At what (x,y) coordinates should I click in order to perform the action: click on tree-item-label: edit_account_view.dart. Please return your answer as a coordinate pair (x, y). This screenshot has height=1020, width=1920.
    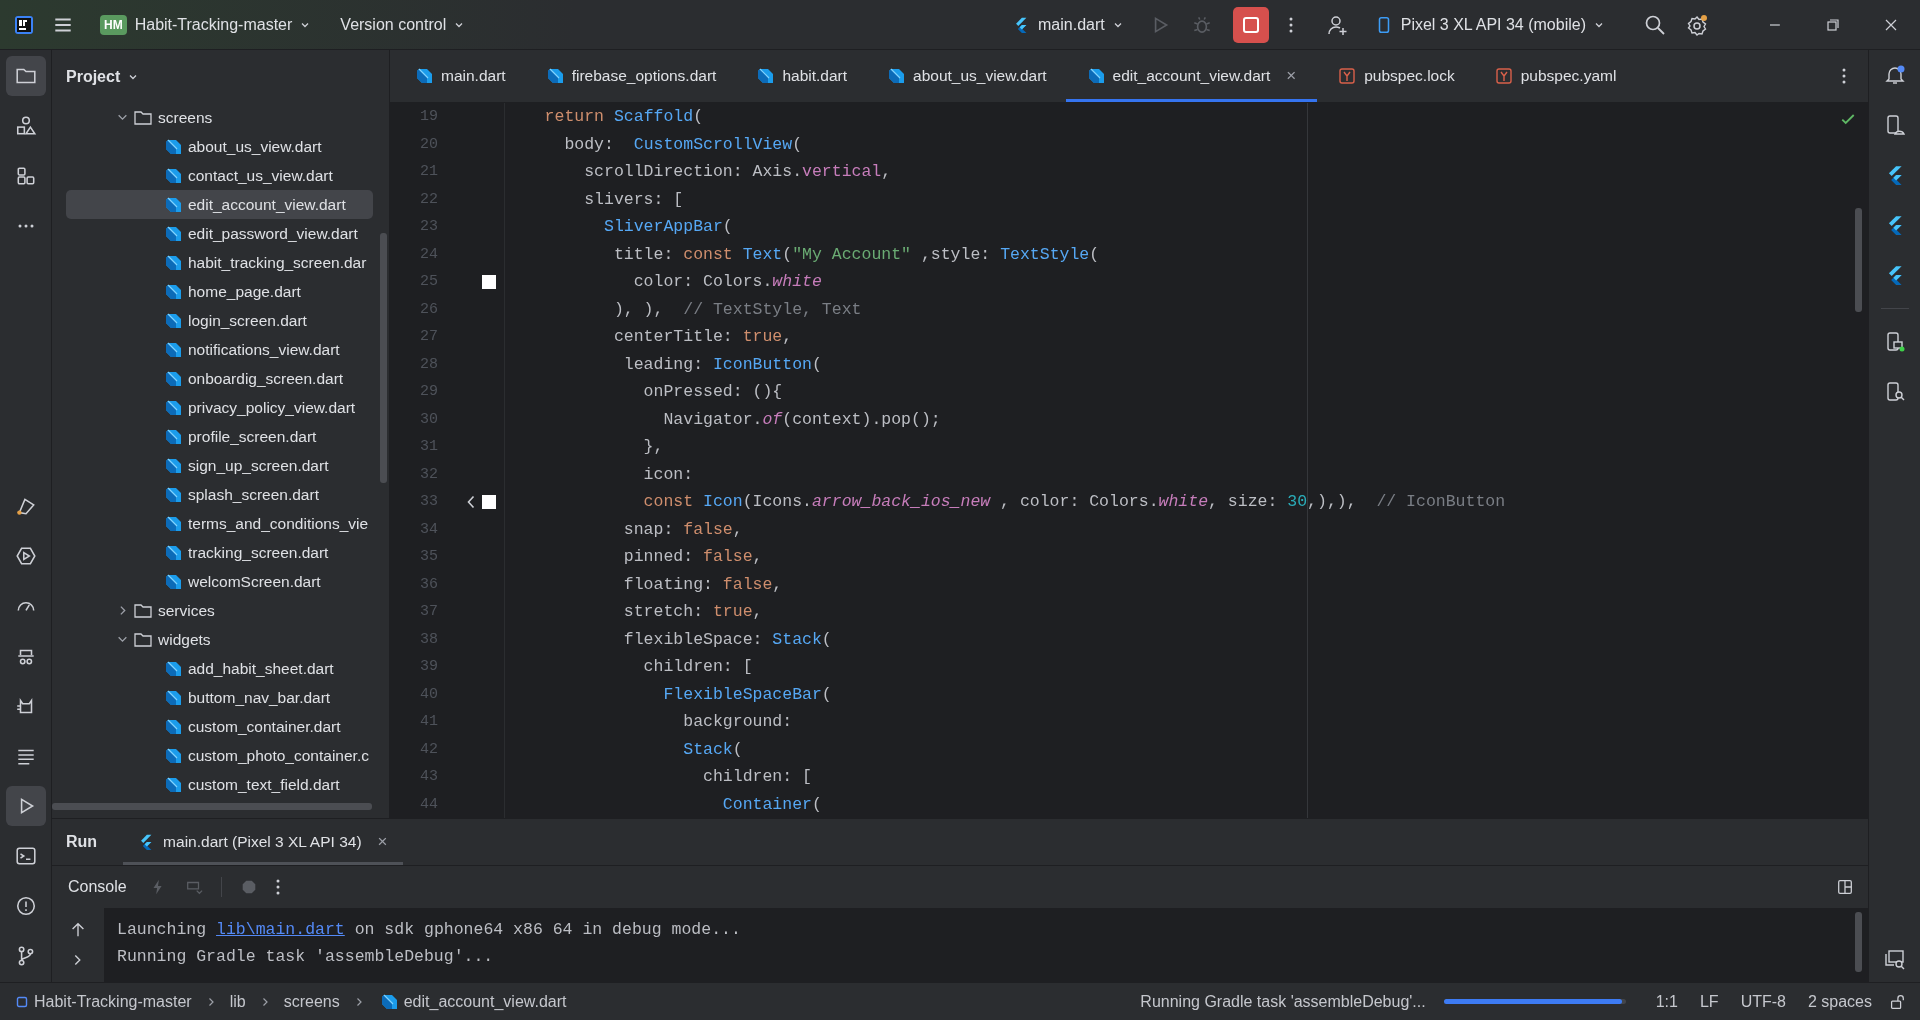
    Looking at the image, I should click on (267, 204).